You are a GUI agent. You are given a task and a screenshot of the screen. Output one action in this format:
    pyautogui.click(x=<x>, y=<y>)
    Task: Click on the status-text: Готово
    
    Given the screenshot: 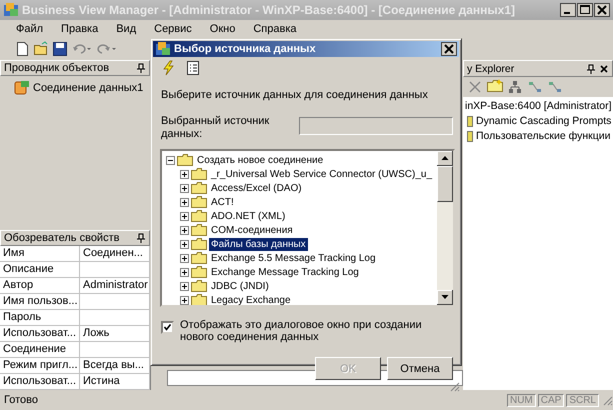 What is the action you would take?
    pyautogui.click(x=21, y=400)
    